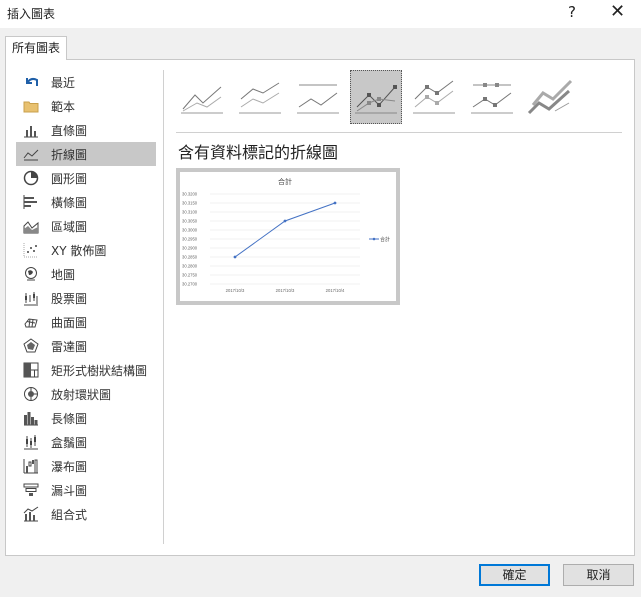  Describe the element at coordinates (31, 466) in the screenshot. I see `waterfall-icon` at that location.